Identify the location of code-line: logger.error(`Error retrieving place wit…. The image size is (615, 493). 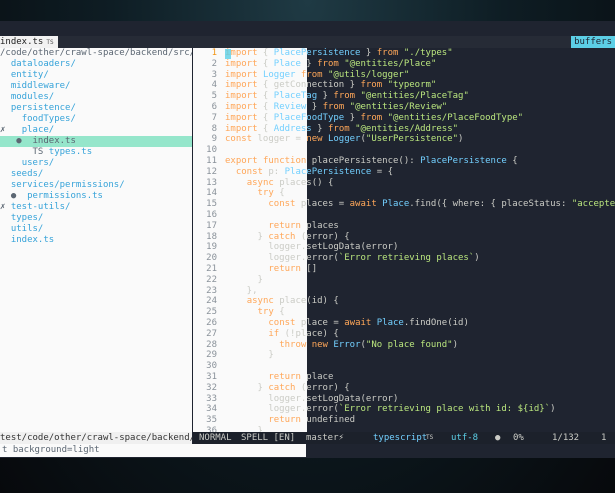
(390, 409).